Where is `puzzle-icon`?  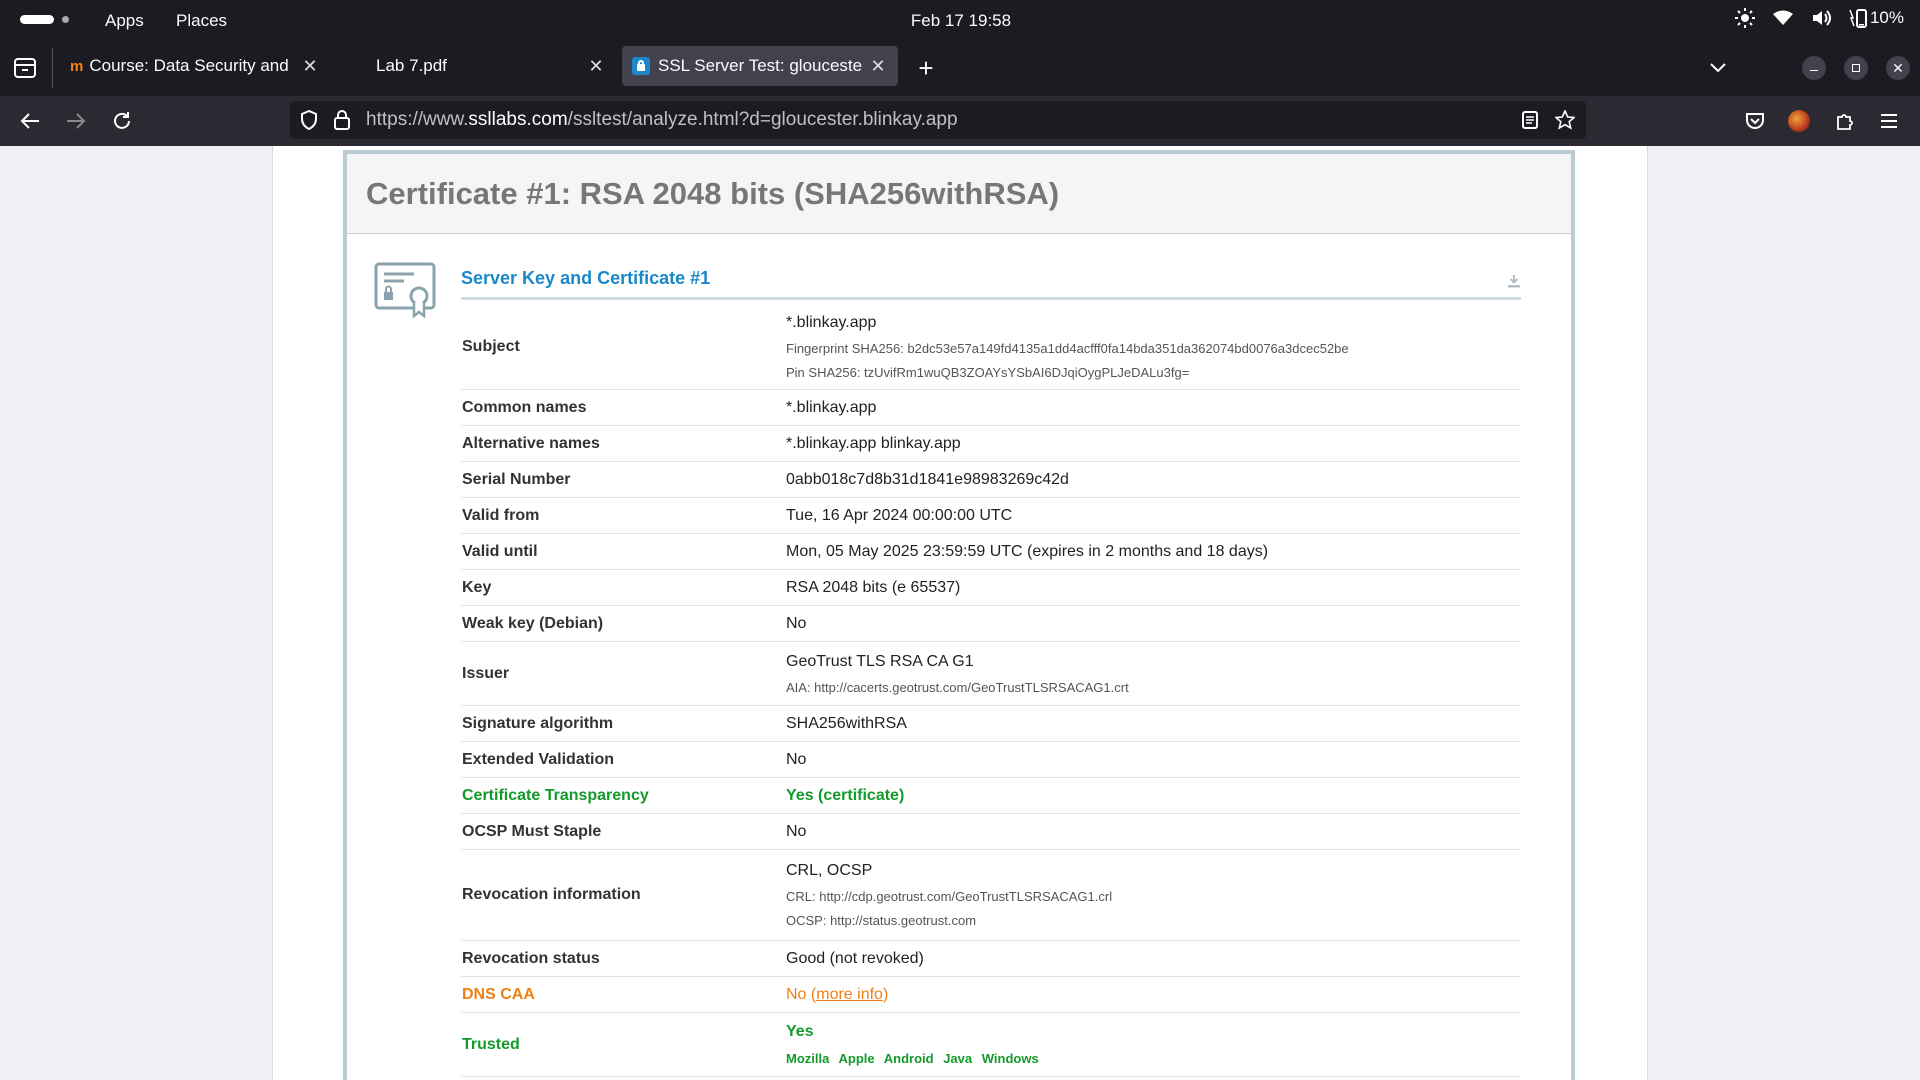
puzzle-icon is located at coordinates (1845, 122).